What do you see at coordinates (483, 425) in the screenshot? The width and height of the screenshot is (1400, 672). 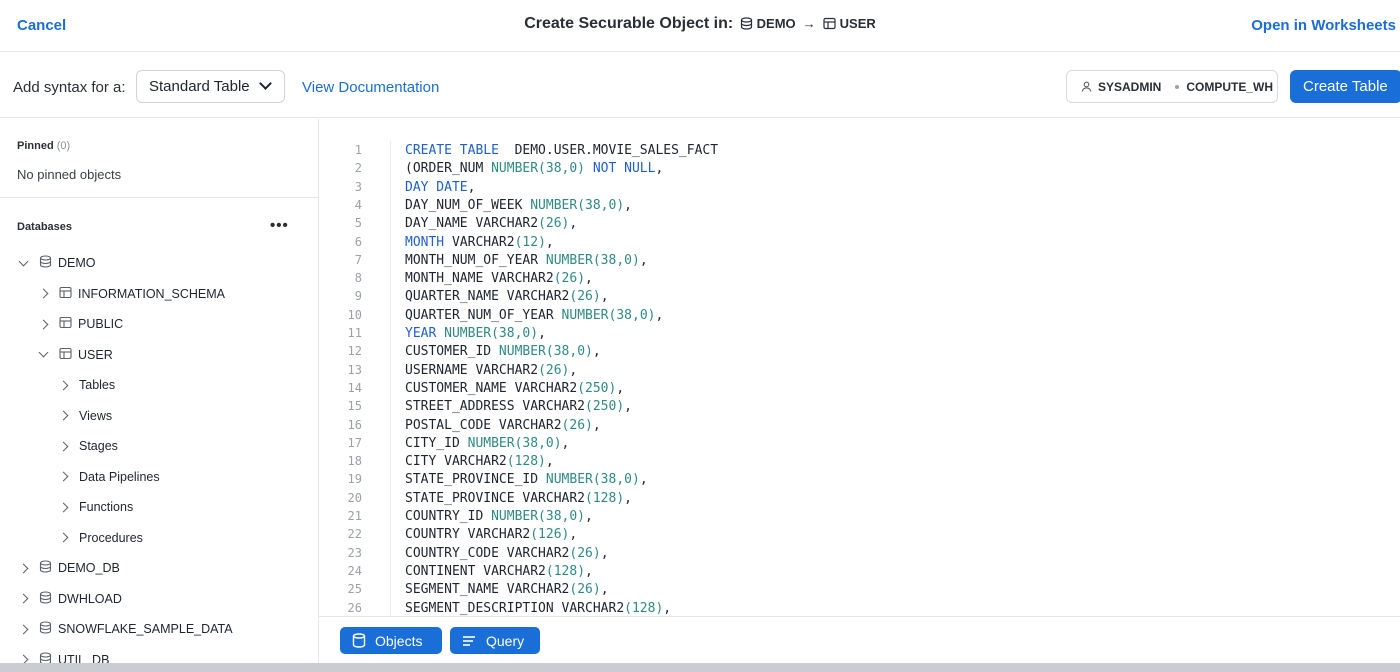 I see `sql-token: POSTAL_CODE VARCHAR2` at bounding box center [483, 425].